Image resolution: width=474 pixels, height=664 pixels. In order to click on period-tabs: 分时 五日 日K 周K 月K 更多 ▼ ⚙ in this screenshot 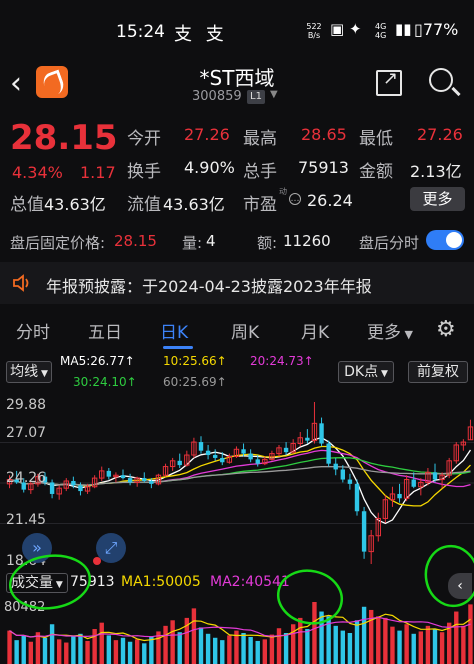, I will do `click(237, 330)`.